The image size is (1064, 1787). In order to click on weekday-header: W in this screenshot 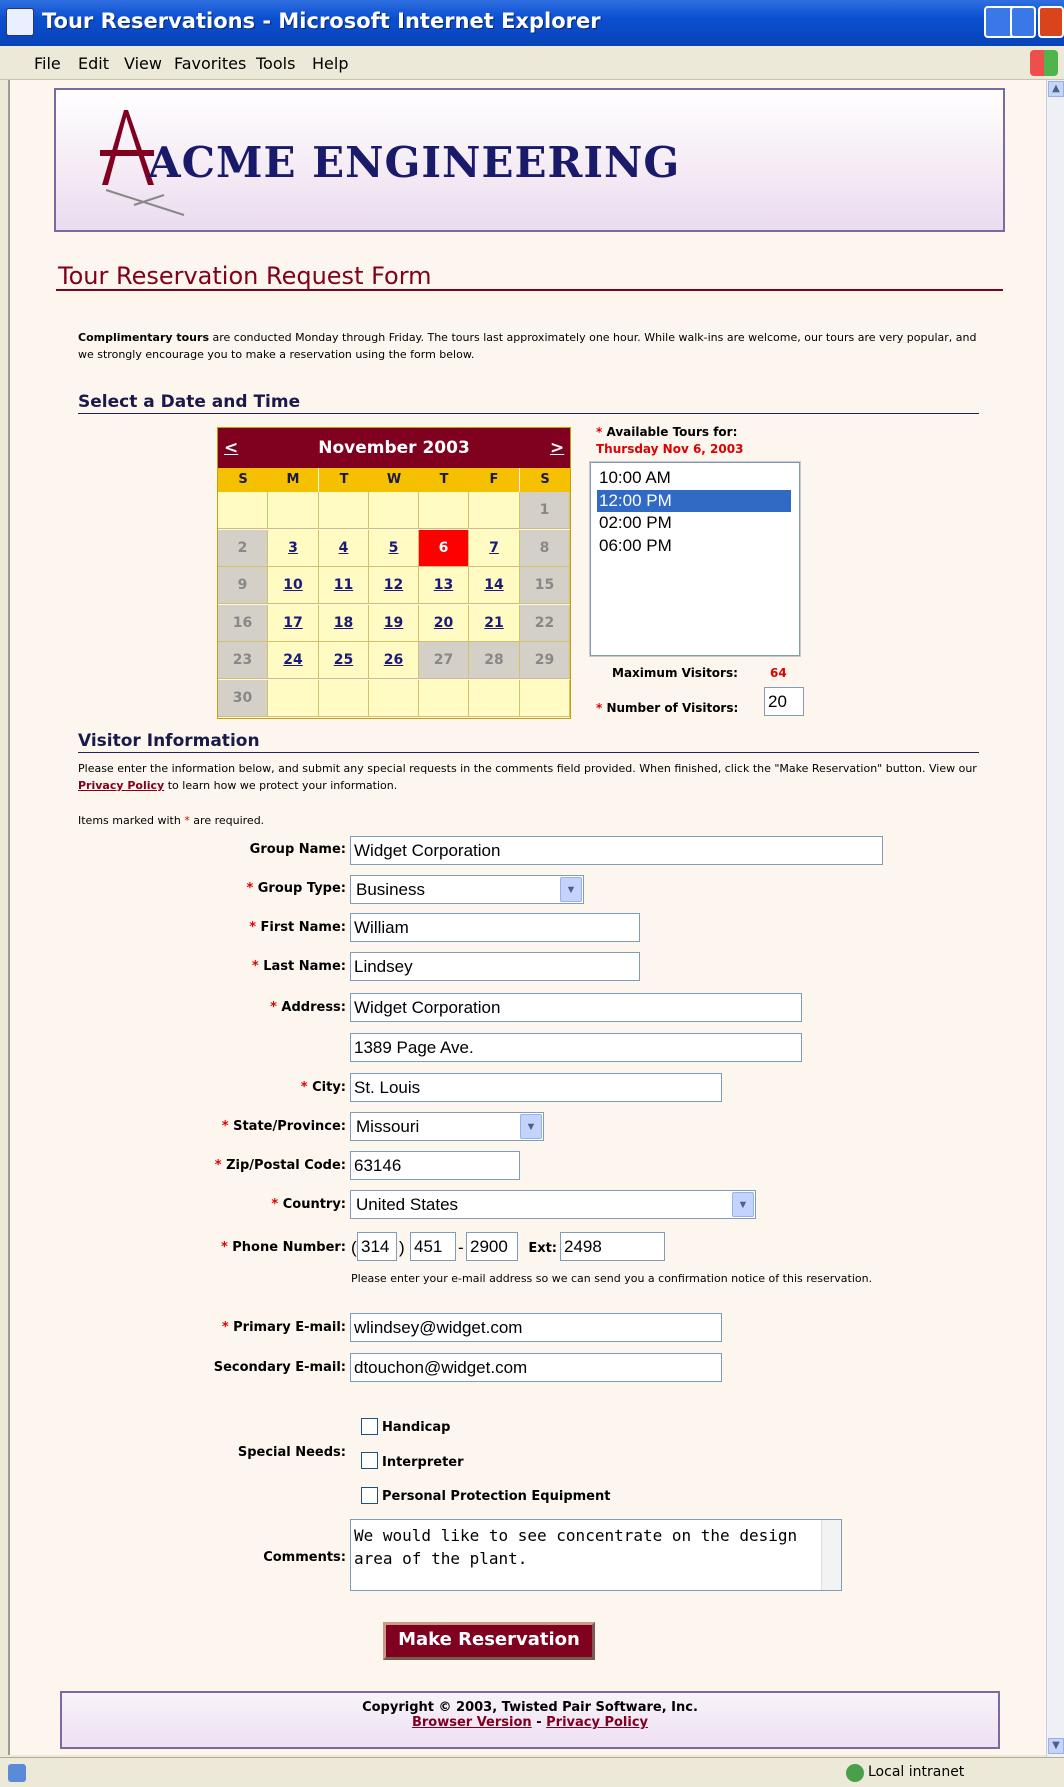, I will do `click(394, 480)`.